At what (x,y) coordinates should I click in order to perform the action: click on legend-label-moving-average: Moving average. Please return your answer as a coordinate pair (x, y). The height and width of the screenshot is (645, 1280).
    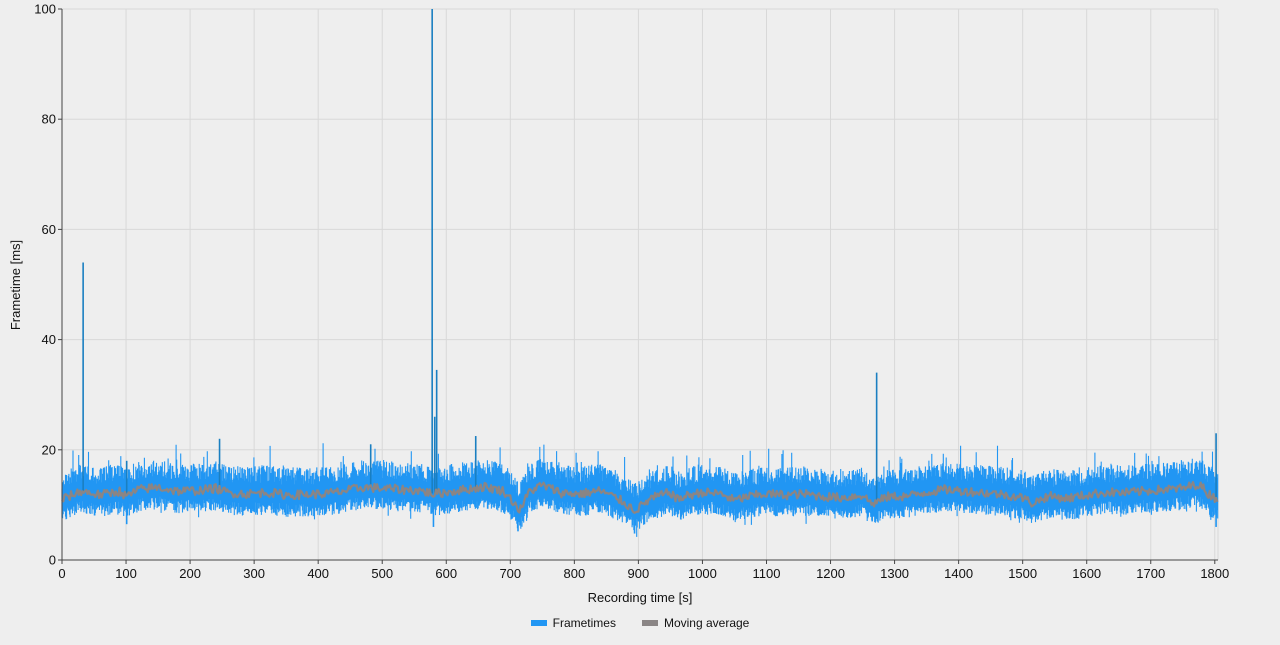
    Looking at the image, I should click on (706, 623).